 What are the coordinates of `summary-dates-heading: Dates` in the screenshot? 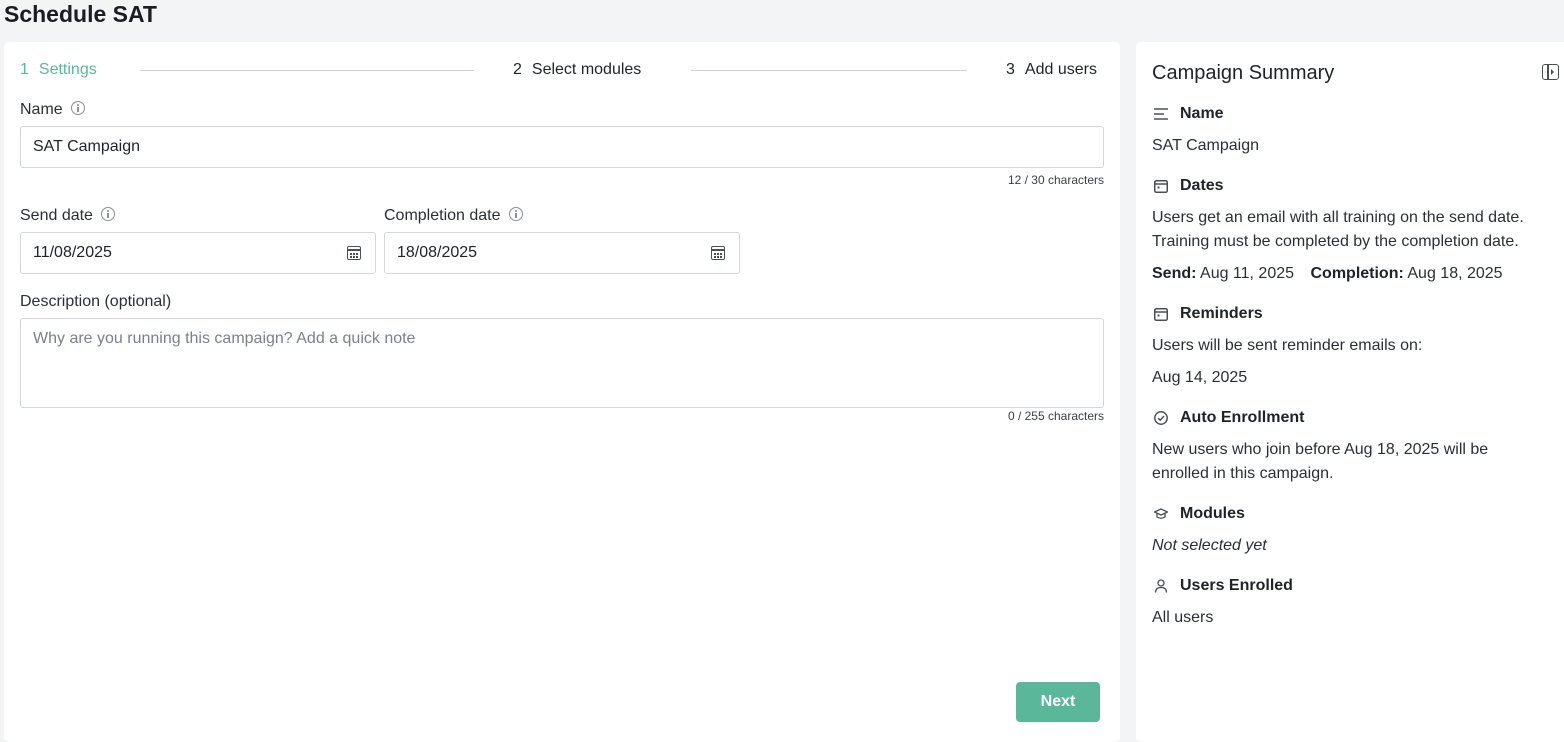 It's located at (1188, 186).